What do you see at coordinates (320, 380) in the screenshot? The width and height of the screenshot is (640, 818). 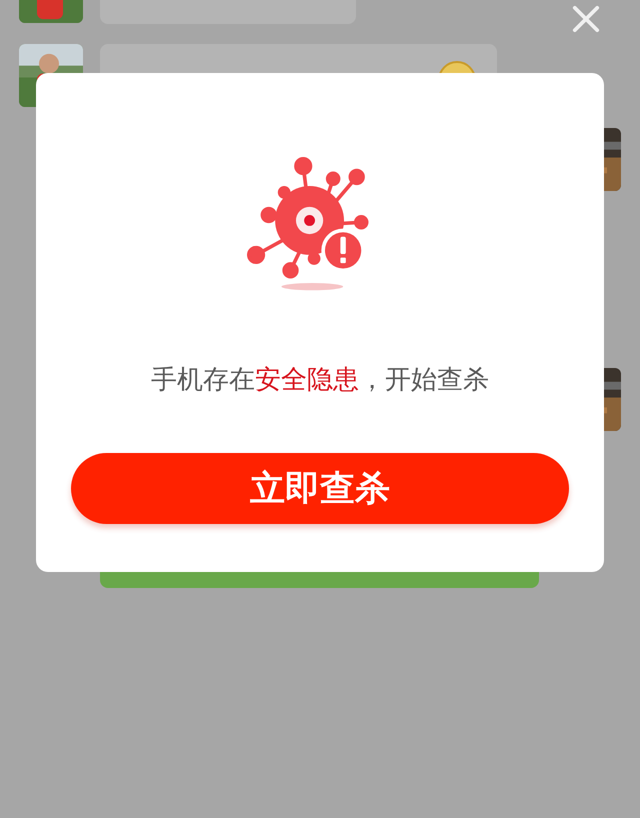 I see `warning-message: 手机存在安全隐患，开始查杀` at bounding box center [320, 380].